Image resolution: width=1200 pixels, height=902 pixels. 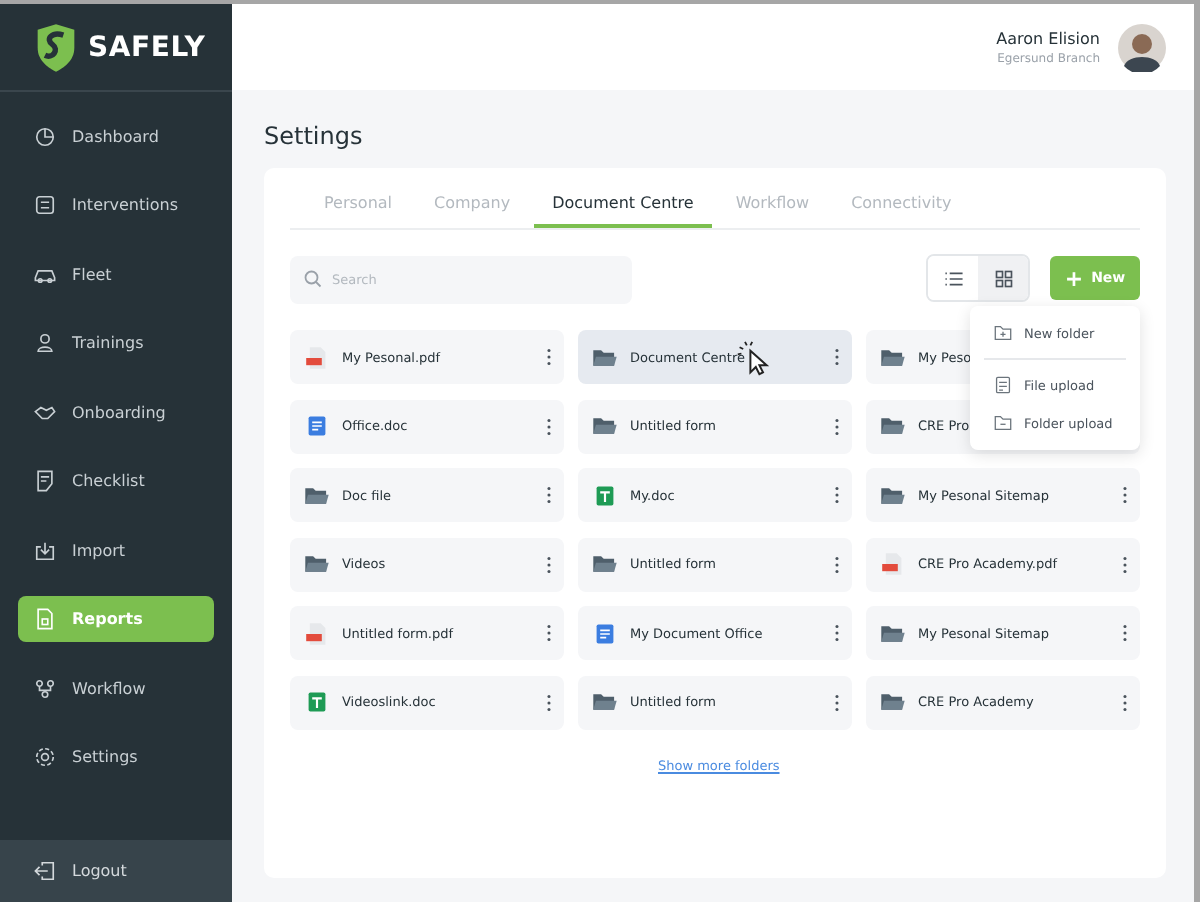 I want to click on sidebar-item: Import, so click(x=116, y=550).